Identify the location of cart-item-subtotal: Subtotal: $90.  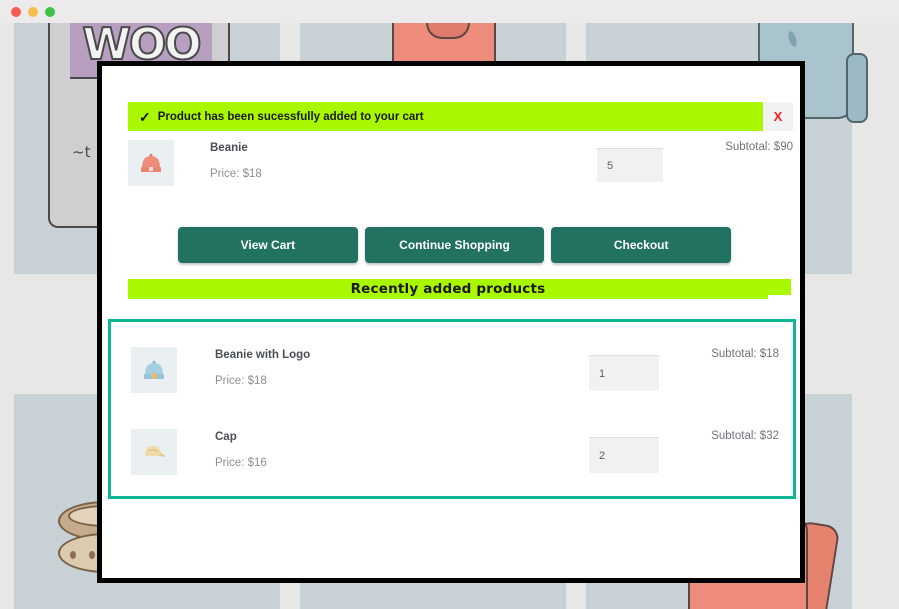
(759, 147).